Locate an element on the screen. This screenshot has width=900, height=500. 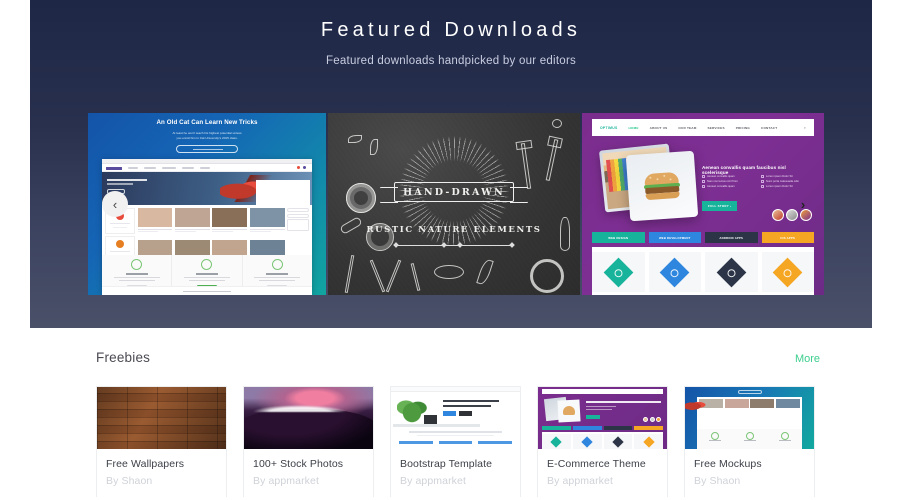
freebie-title: Free Wallpapers is located at coordinates (145, 464).